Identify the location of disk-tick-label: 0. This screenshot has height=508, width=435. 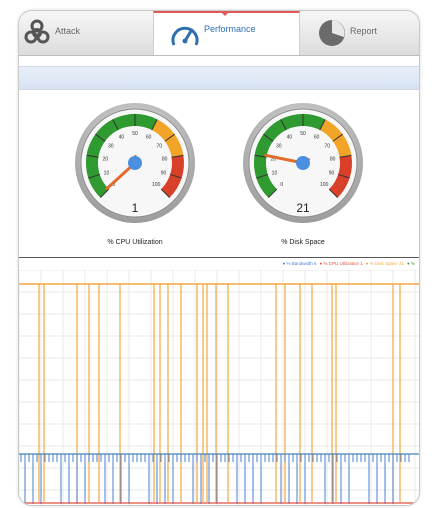
(281, 185).